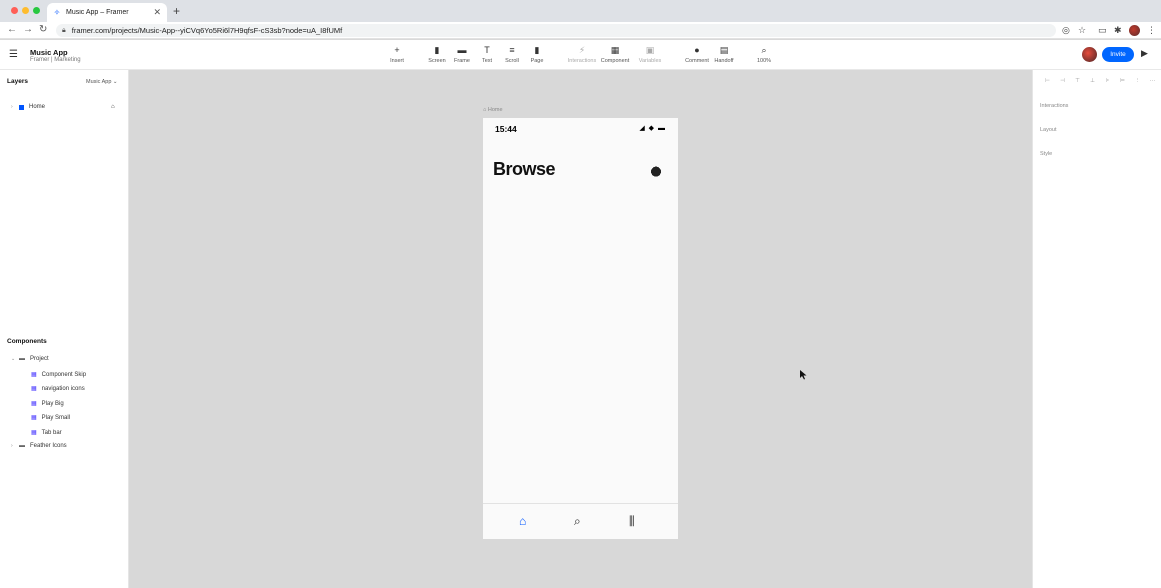 Image resolution: width=1161 pixels, height=588 pixels. I want to click on home-icon: ⌂, so click(522, 521).